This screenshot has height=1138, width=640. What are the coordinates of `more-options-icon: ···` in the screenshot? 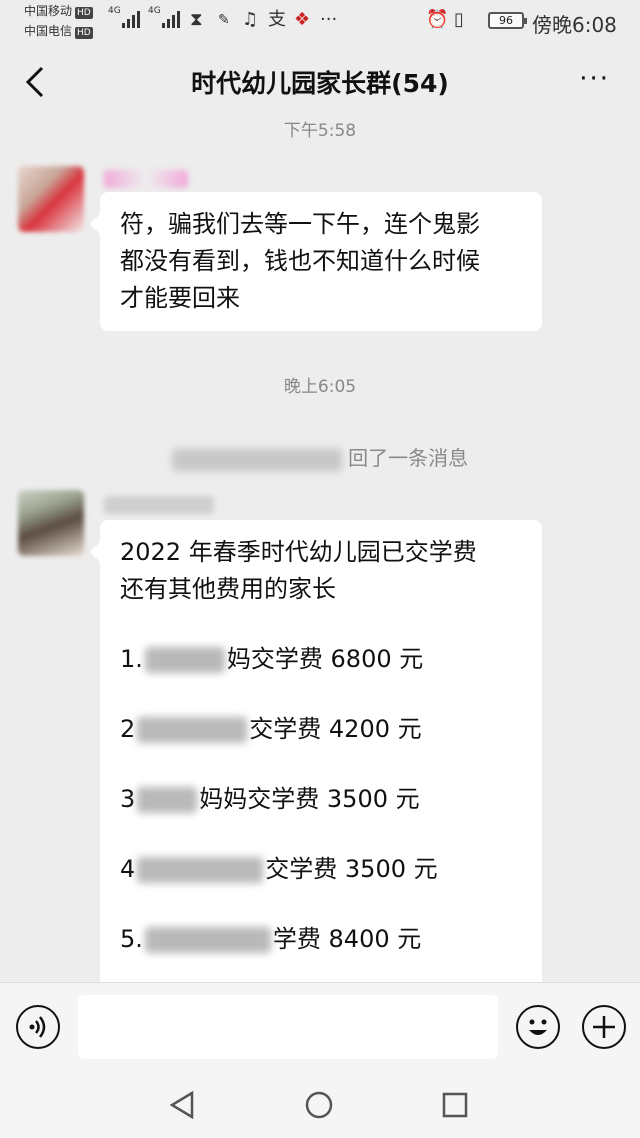 It's located at (594, 79).